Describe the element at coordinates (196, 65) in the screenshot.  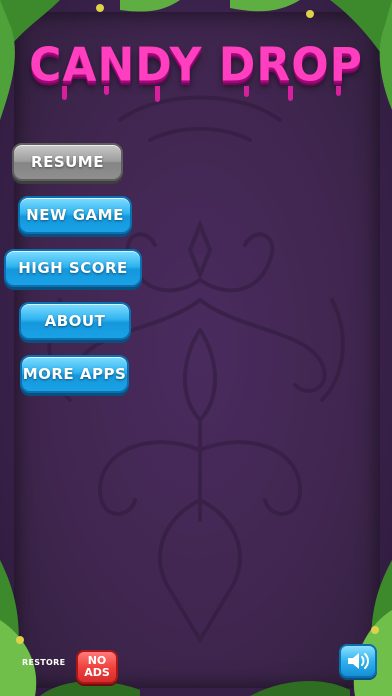
I see `game-title: CANDY DROP` at that location.